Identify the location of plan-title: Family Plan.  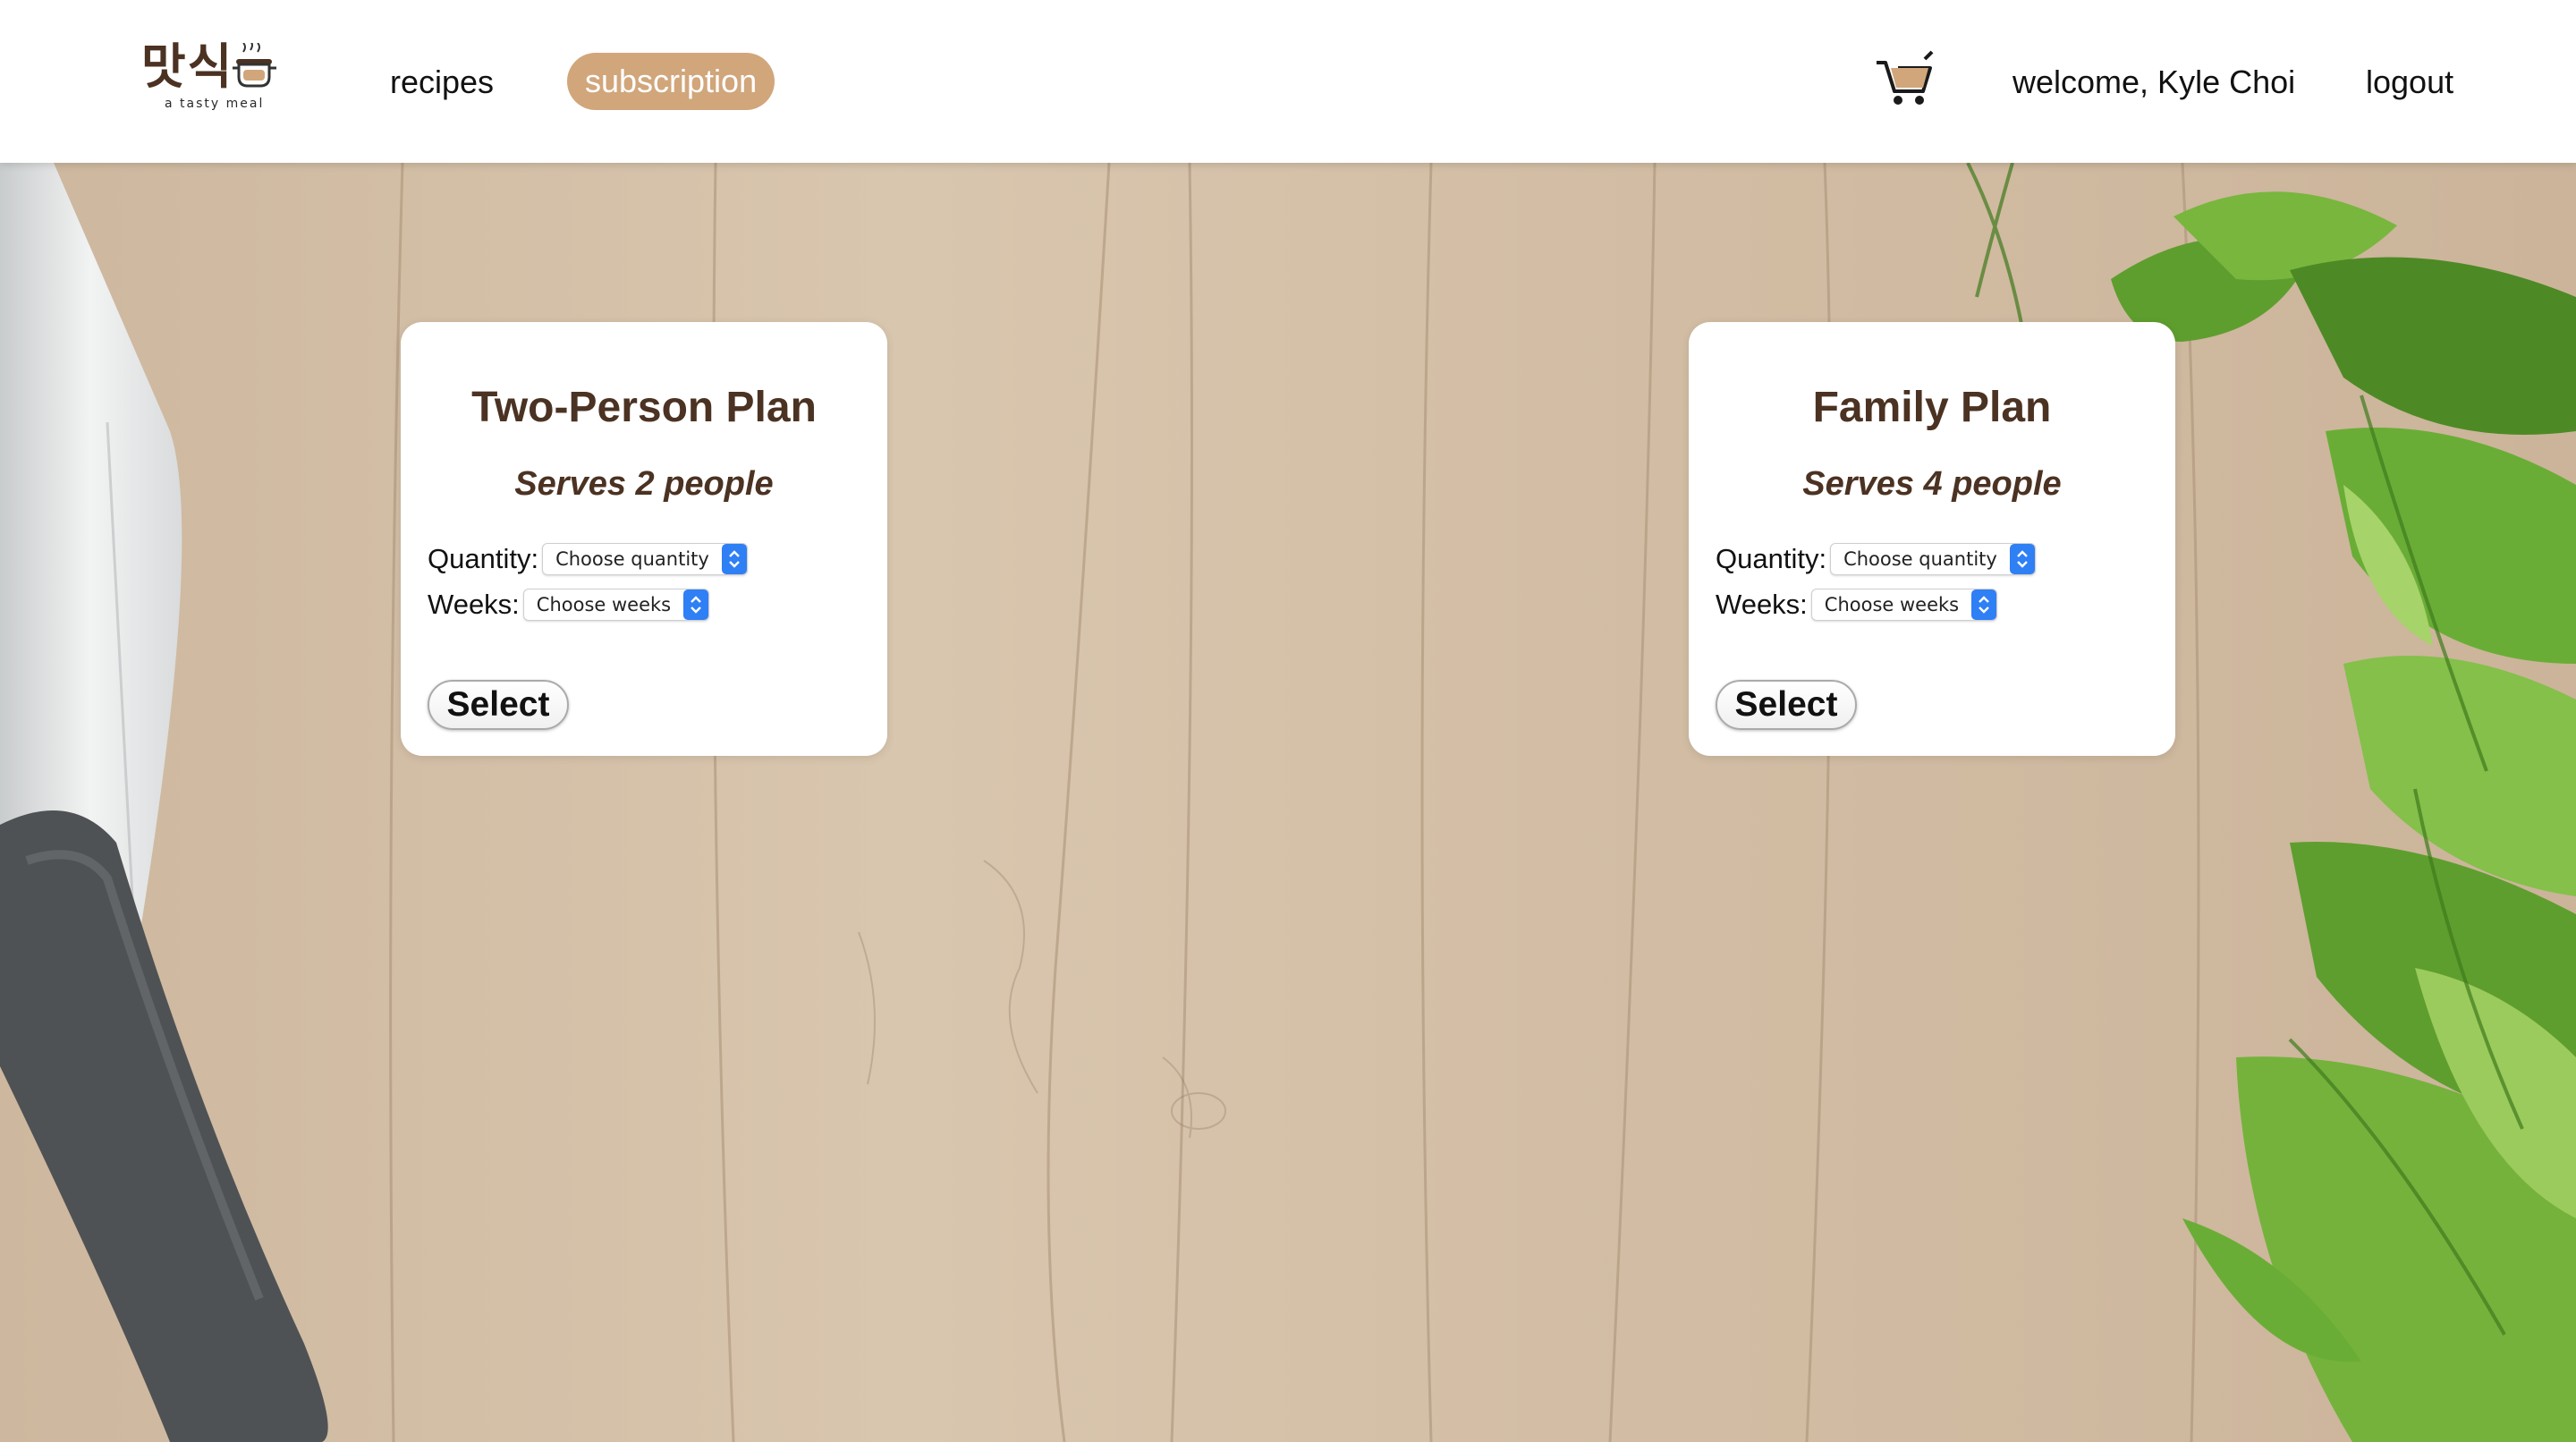
(1932, 407).